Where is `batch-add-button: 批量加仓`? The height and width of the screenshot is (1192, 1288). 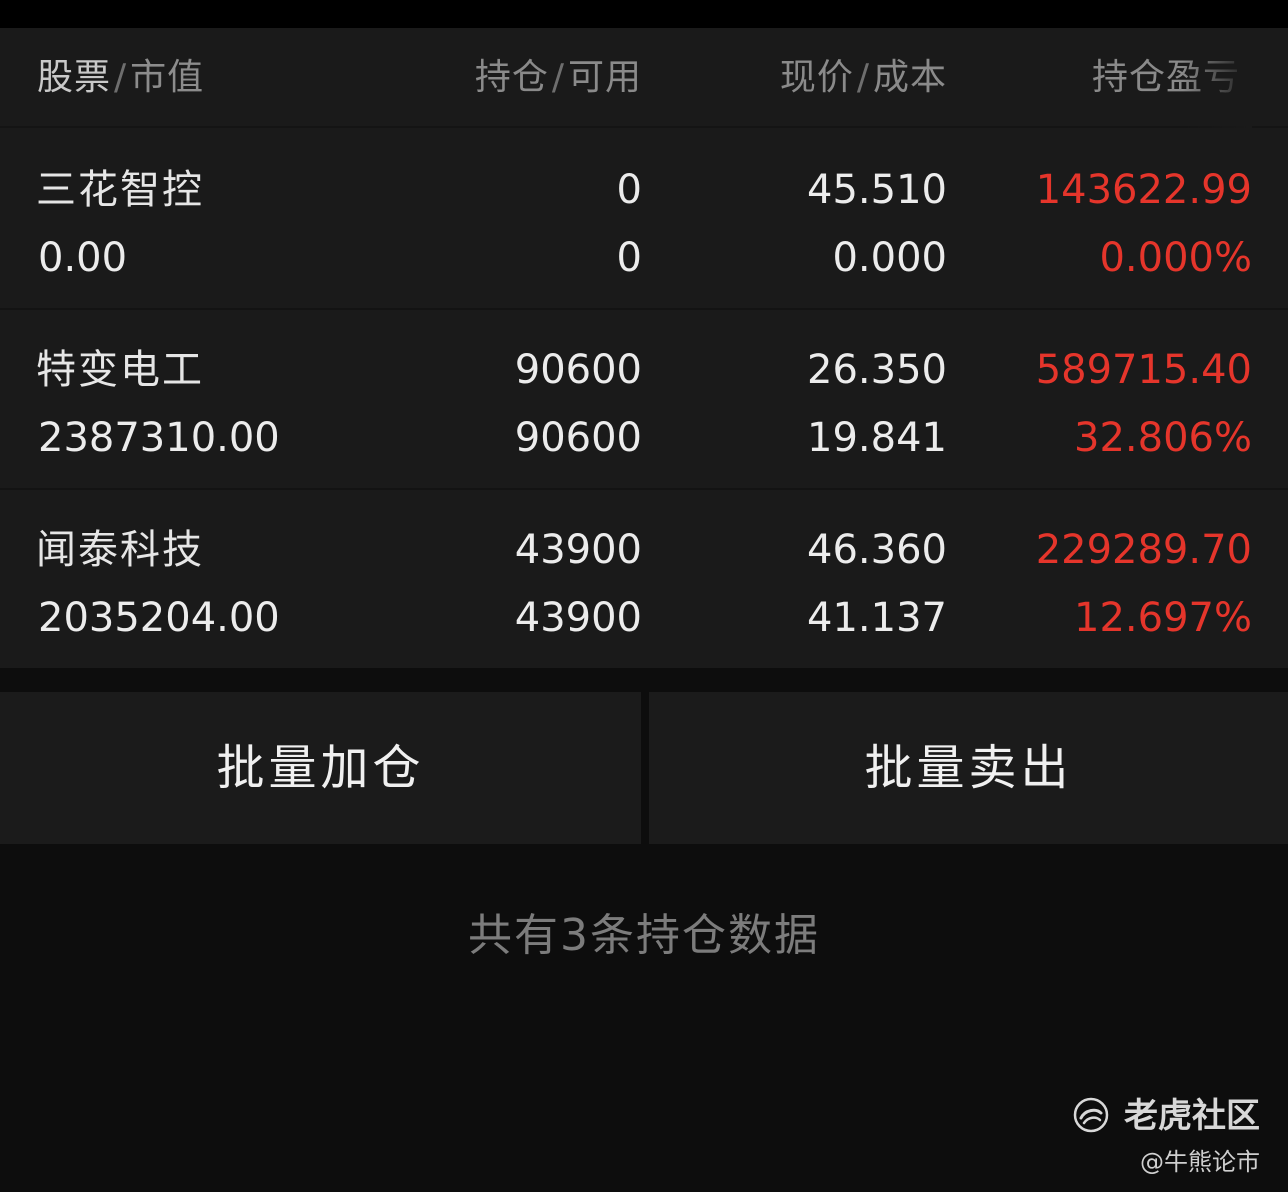
batch-add-button: 批量加仓 is located at coordinates (320, 768).